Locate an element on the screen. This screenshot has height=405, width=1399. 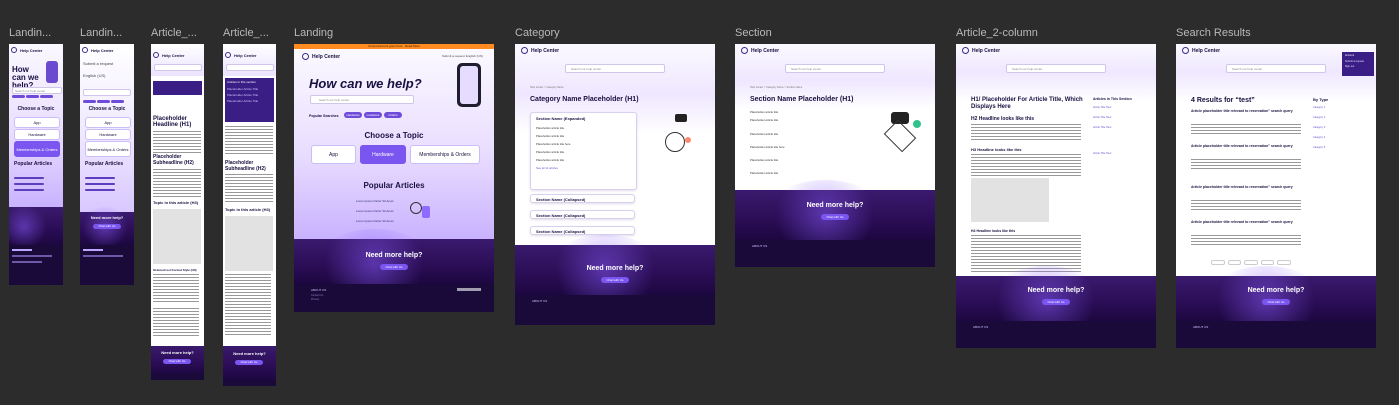
h4-heading: H4 Headline looks like this is located at coordinates (993, 231).